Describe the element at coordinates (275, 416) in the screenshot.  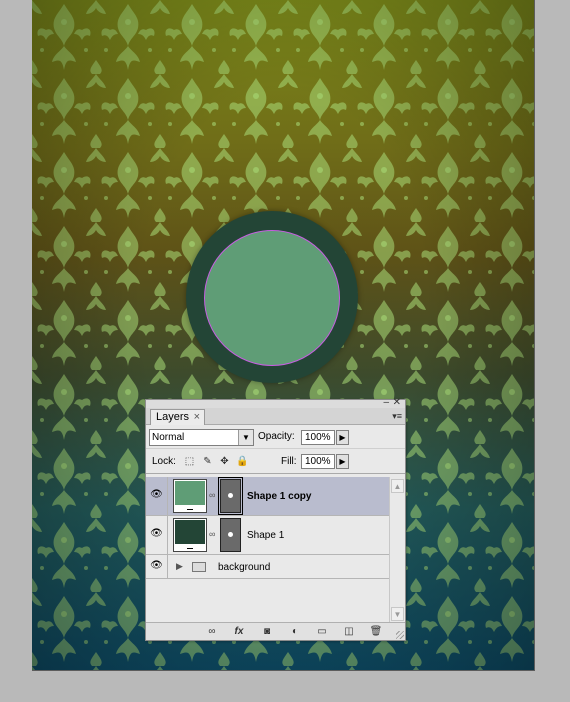
I see `panel-tab-row: Layers × ▾≡` at that location.